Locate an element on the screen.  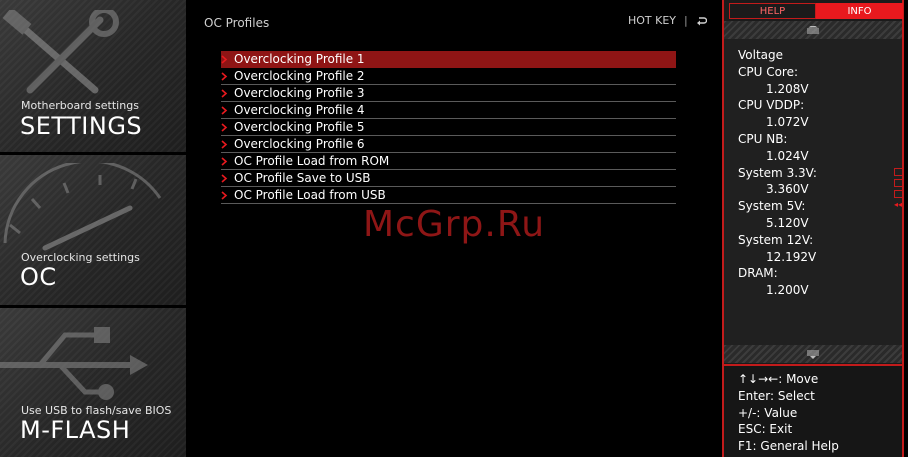
nav-mflash-title: M-FLASH is located at coordinates (75, 430).